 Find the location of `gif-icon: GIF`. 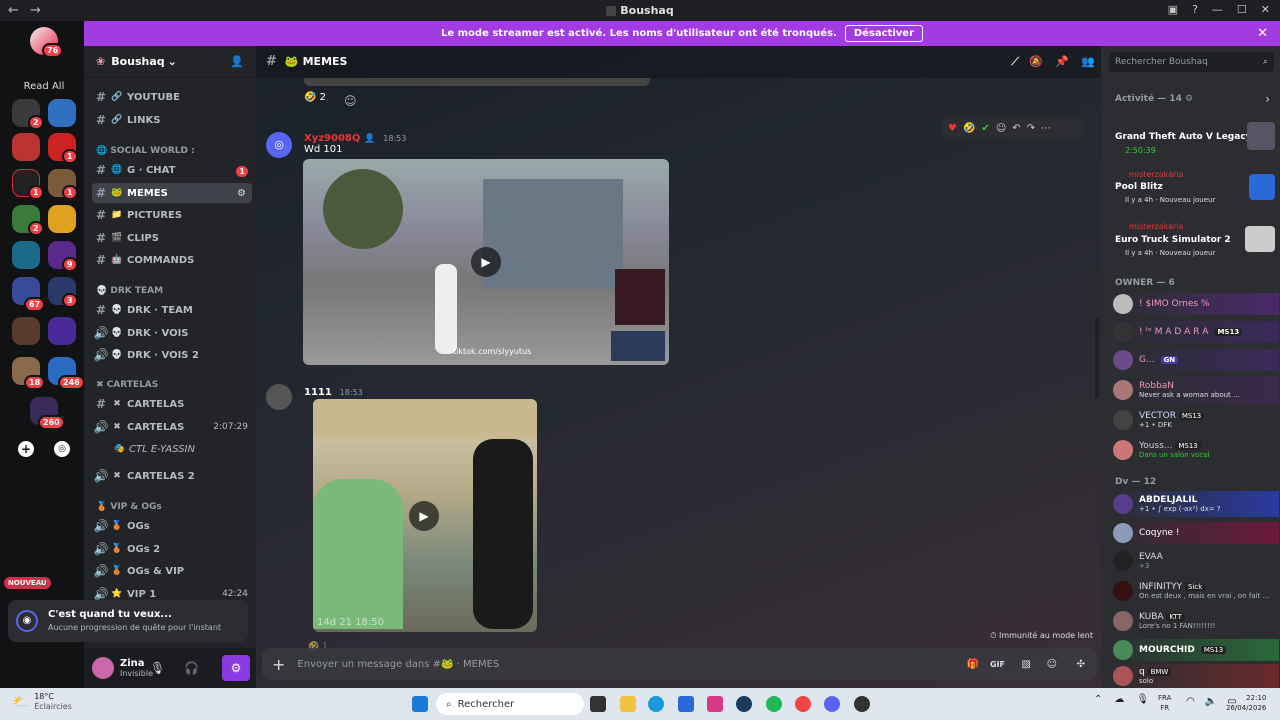

gif-icon: GIF is located at coordinates (997, 664).